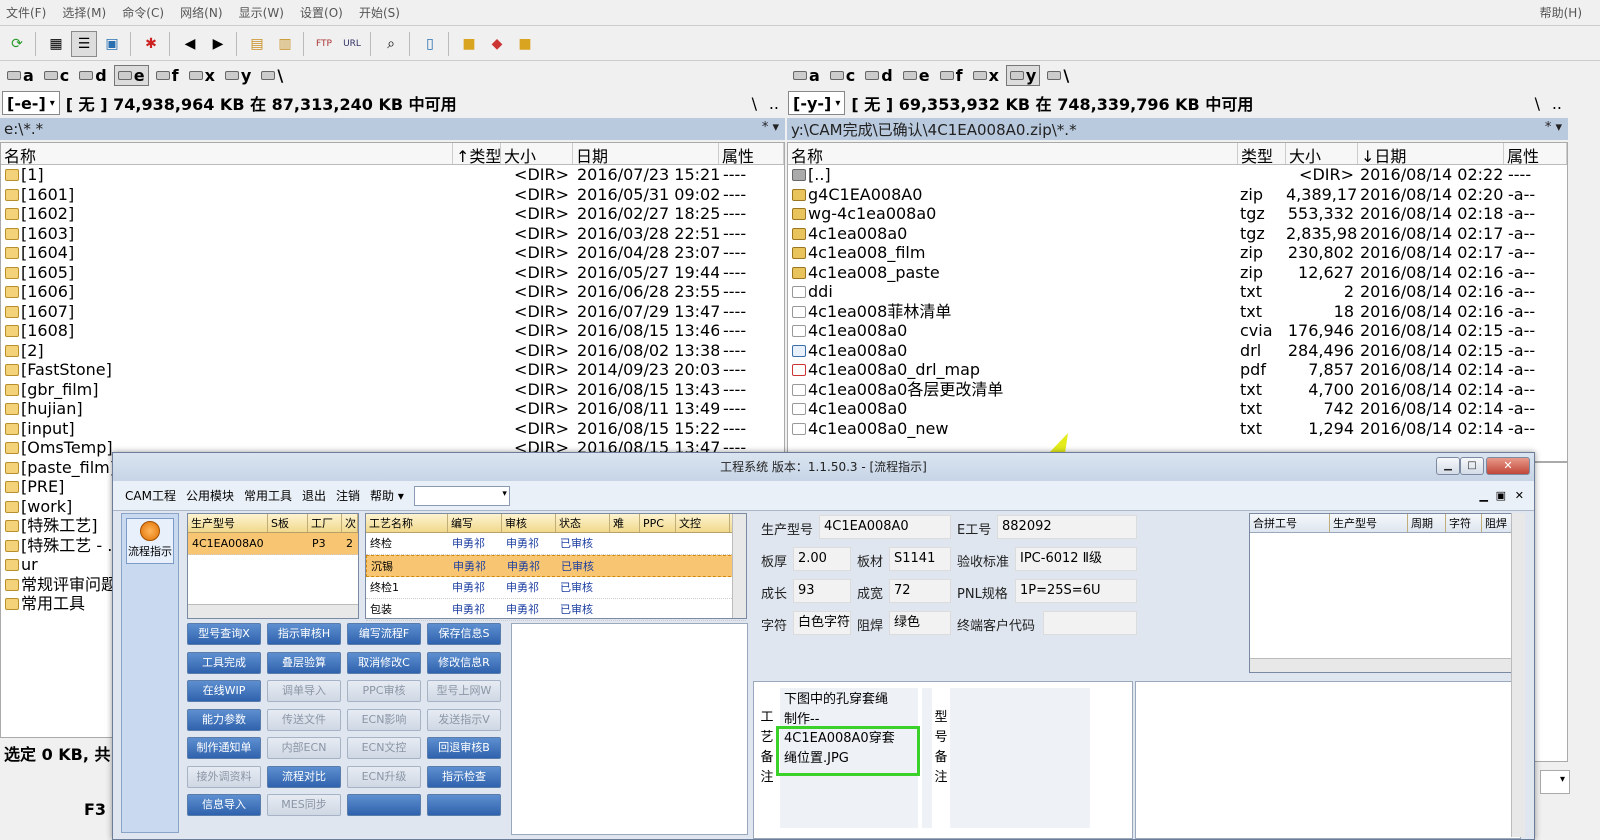 Image resolution: width=1600 pixels, height=840 pixels. What do you see at coordinates (288, 523) in the screenshot?
I see `model-col: S板` at bounding box center [288, 523].